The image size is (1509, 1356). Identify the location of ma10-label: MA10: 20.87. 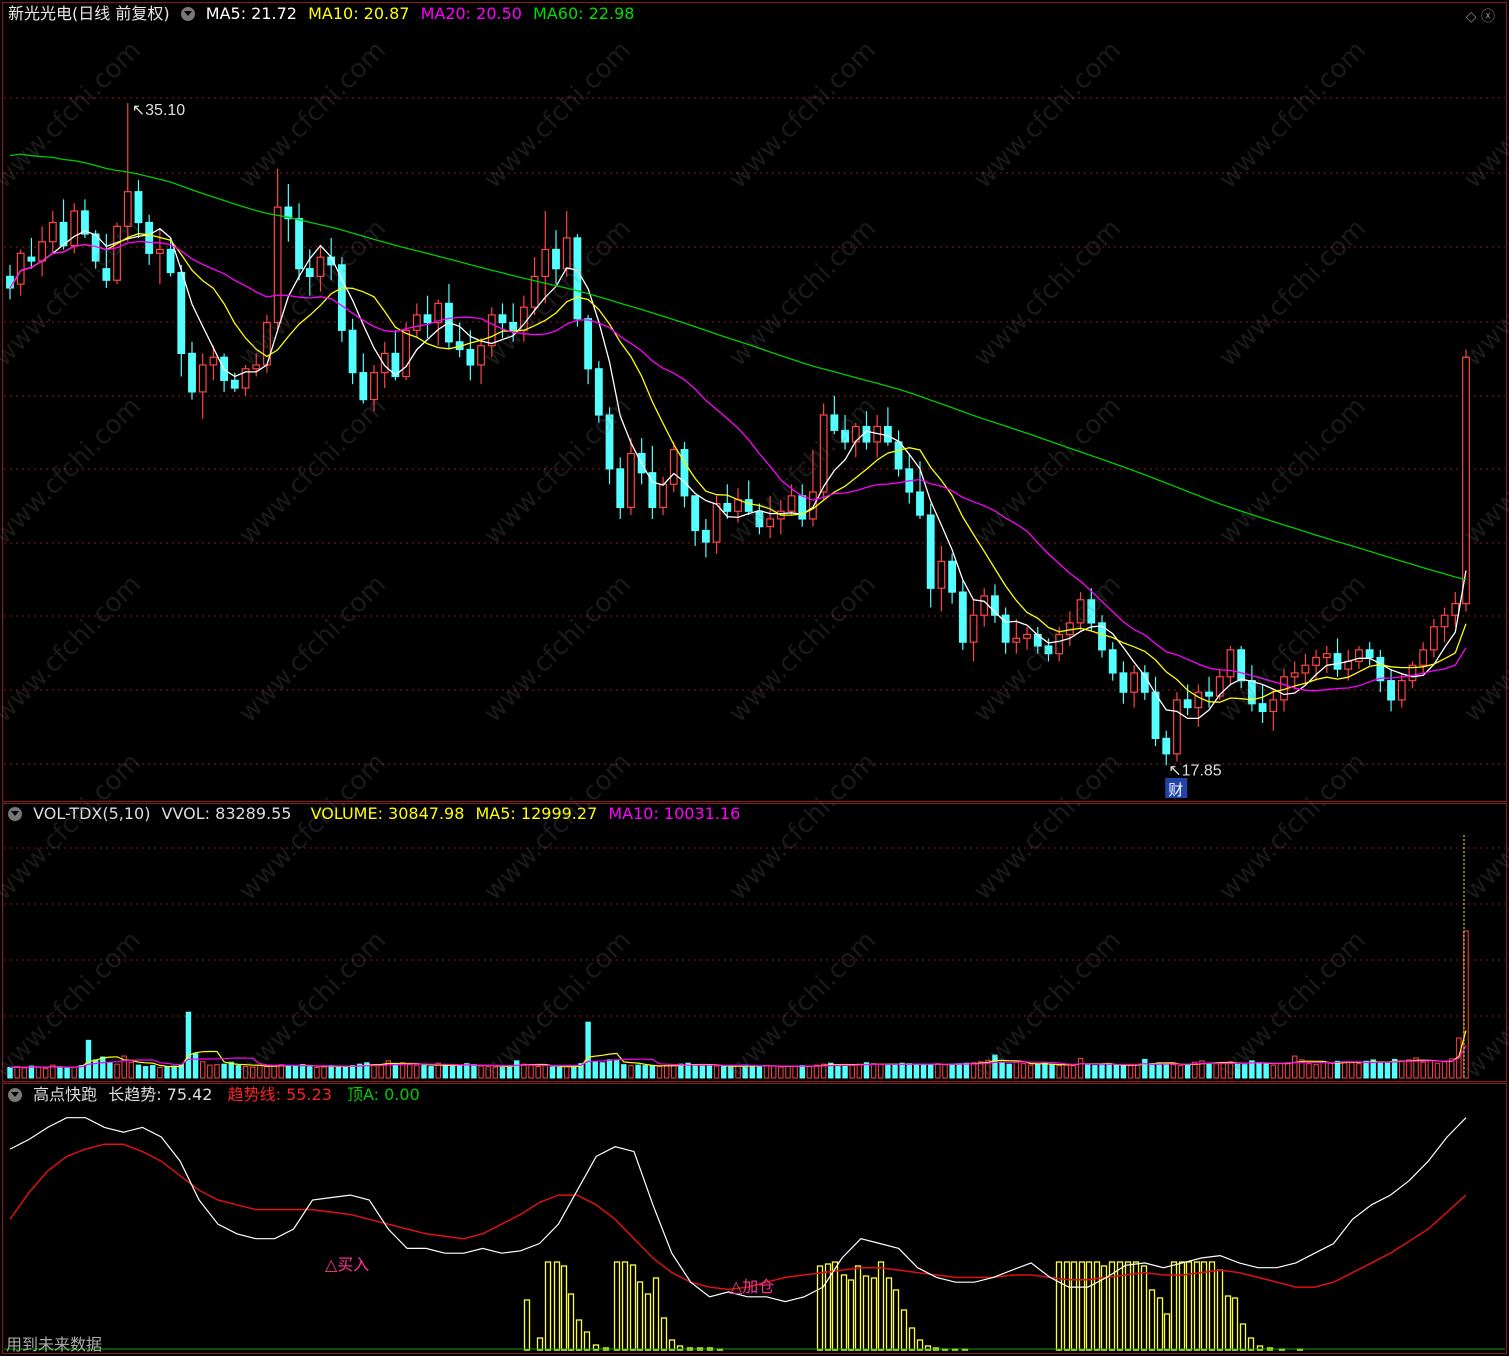
(359, 13).